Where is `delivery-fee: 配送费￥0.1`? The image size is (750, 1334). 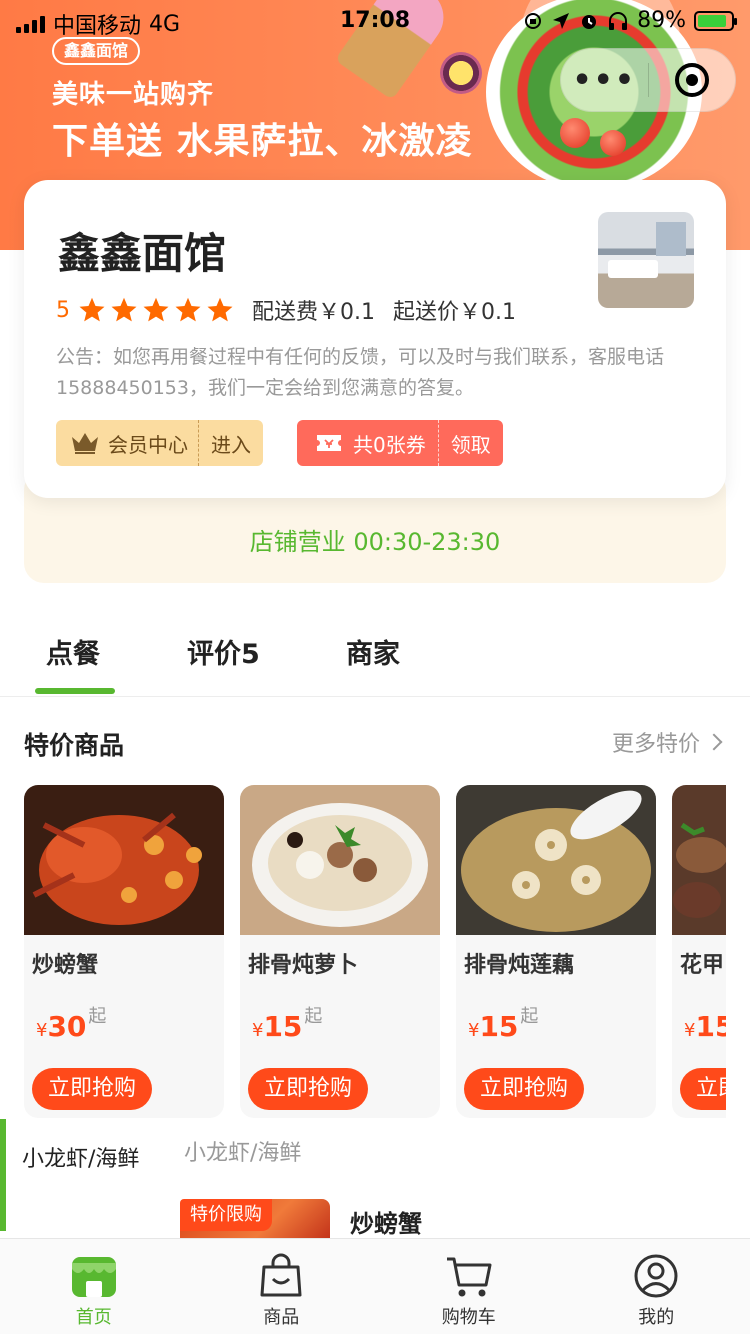
delivery-fee: 配送费￥0.1 is located at coordinates (313, 312).